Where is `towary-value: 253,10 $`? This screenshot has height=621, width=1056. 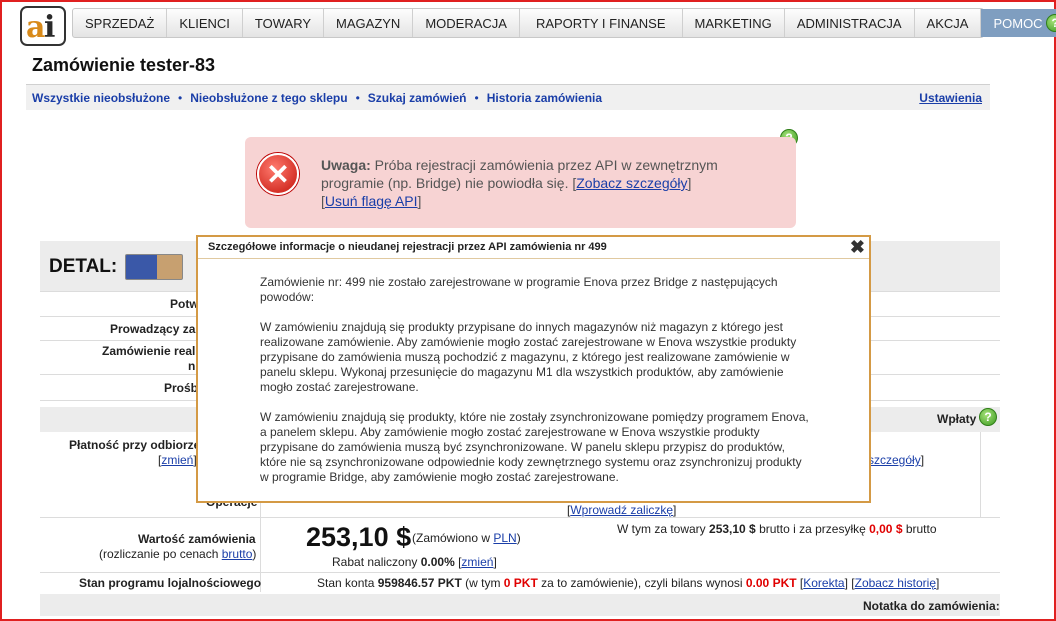
towary-value: 253,10 $ is located at coordinates (732, 529).